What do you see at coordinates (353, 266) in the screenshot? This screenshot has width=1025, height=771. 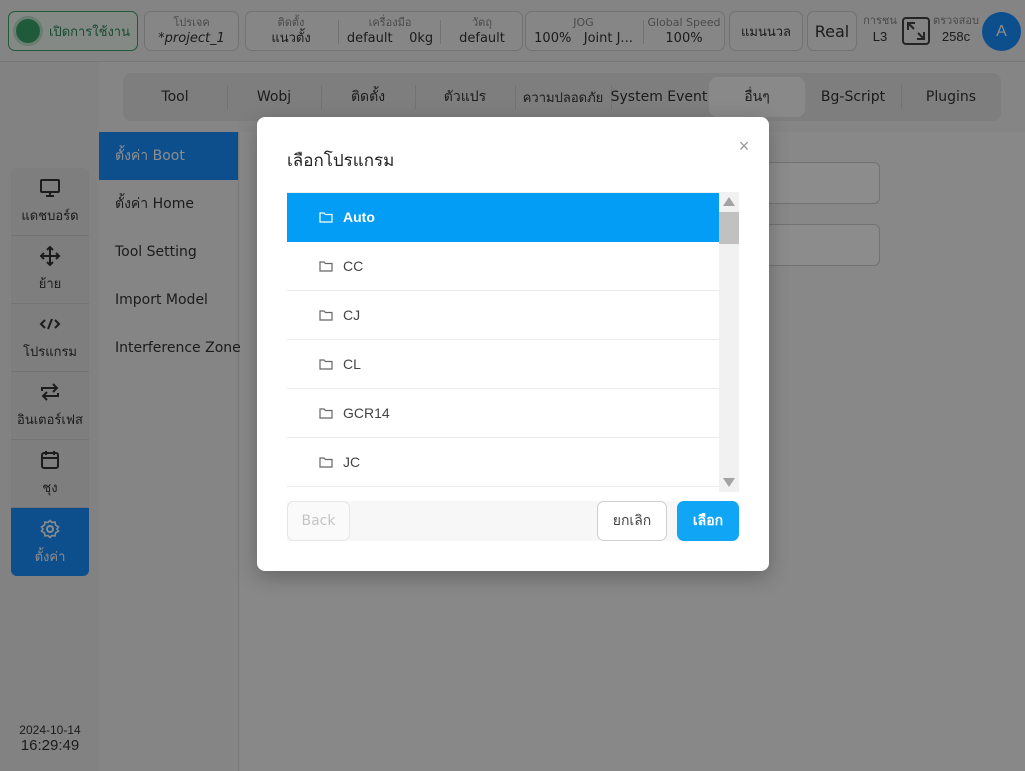 I see `folder-name: CC` at bounding box center [353, 266].